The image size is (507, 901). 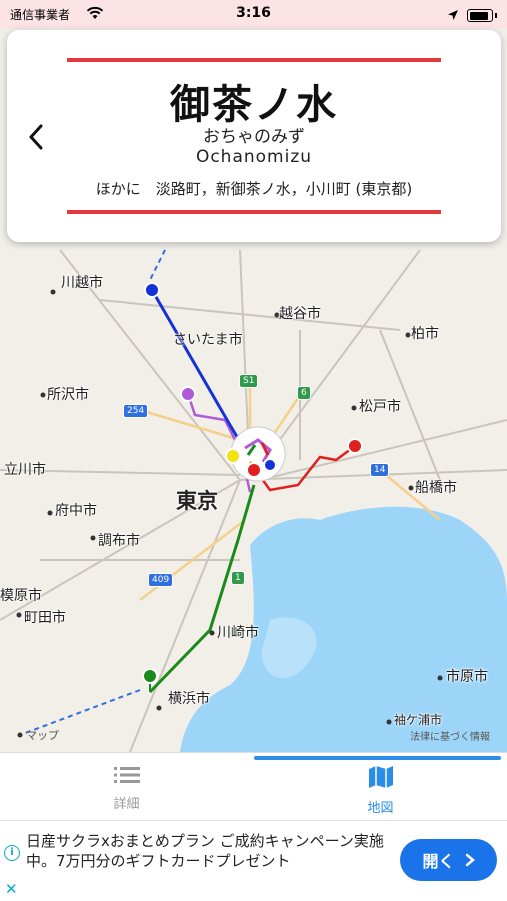 What do you see at coordinates (150, 676) in the screenshot?
I see `line-endpoint-green` at bounding box center [150, 676].